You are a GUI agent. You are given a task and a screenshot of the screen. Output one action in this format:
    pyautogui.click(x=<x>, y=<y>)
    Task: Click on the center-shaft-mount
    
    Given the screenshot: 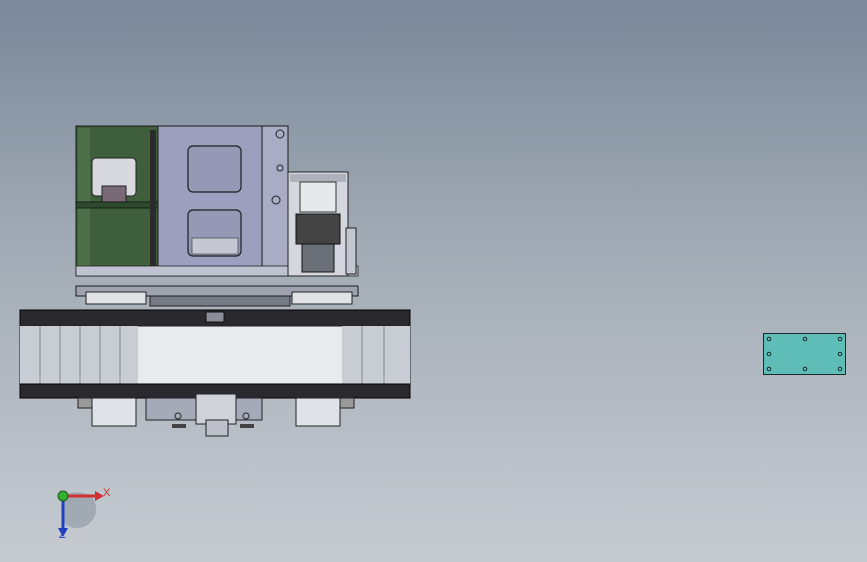 What is the action you would take?
    pyautogui.click(x=204, y=415)
    